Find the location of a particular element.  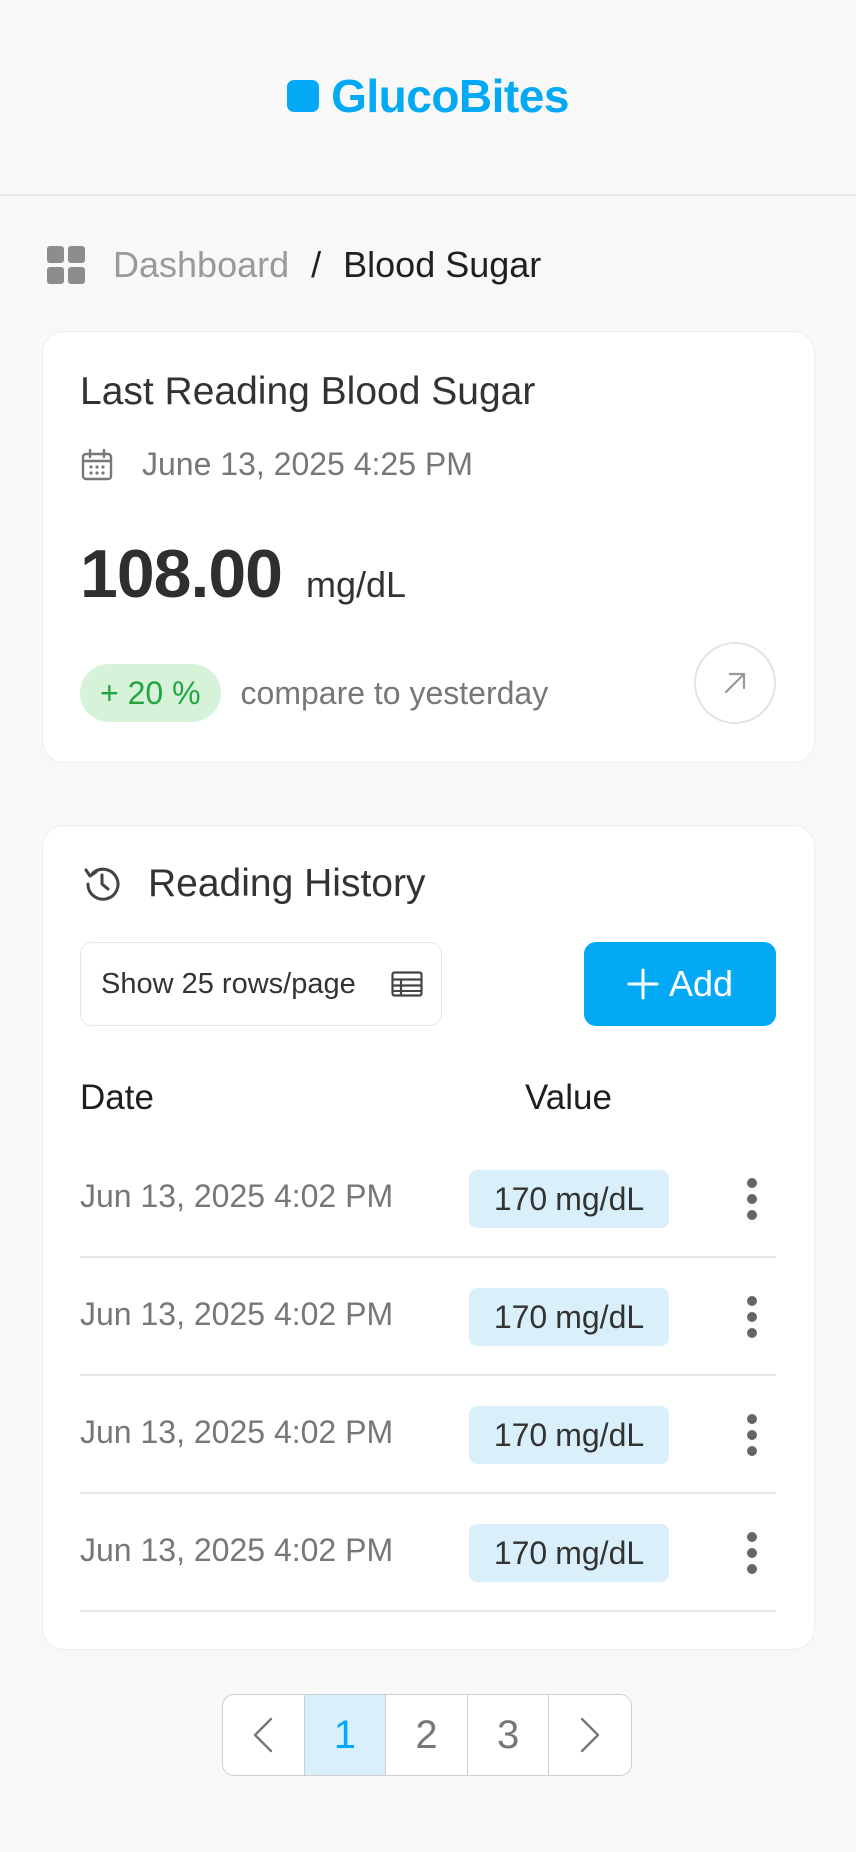

rows-per-page-select: Show 25 rows/page is located at coordinates (261, 984).